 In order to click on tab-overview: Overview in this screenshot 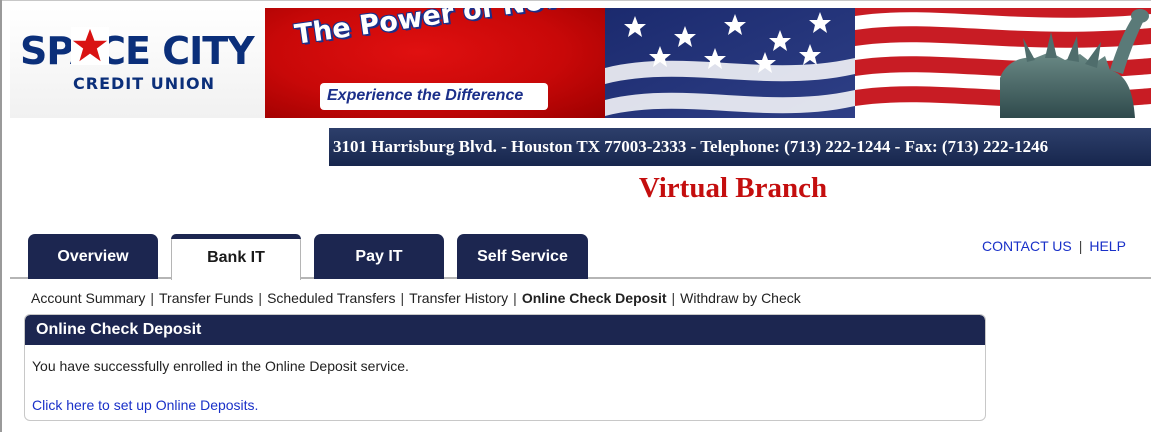, I will do `click(93, 256)`.